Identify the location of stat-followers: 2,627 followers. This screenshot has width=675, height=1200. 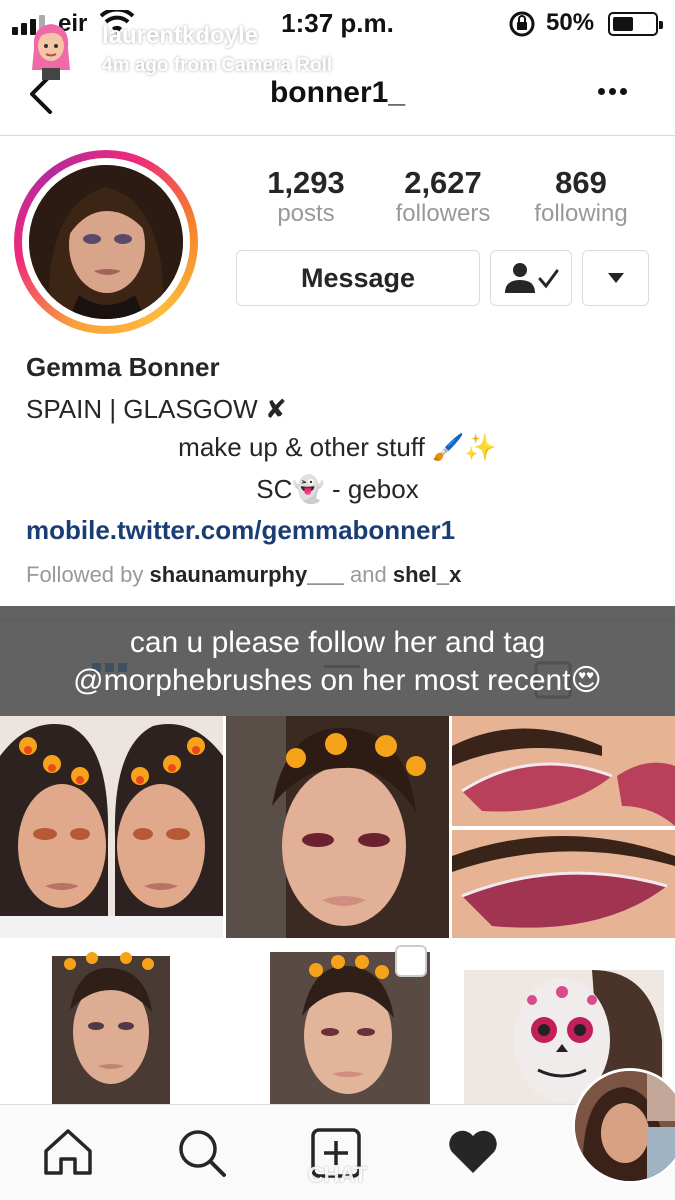
(443, 197).